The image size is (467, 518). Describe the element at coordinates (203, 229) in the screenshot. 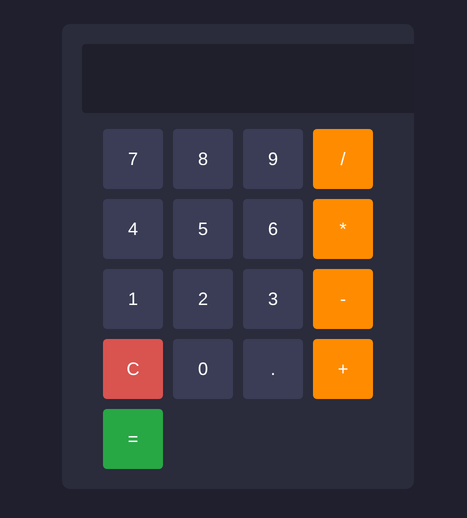

I see `number-key: 5` at that location.